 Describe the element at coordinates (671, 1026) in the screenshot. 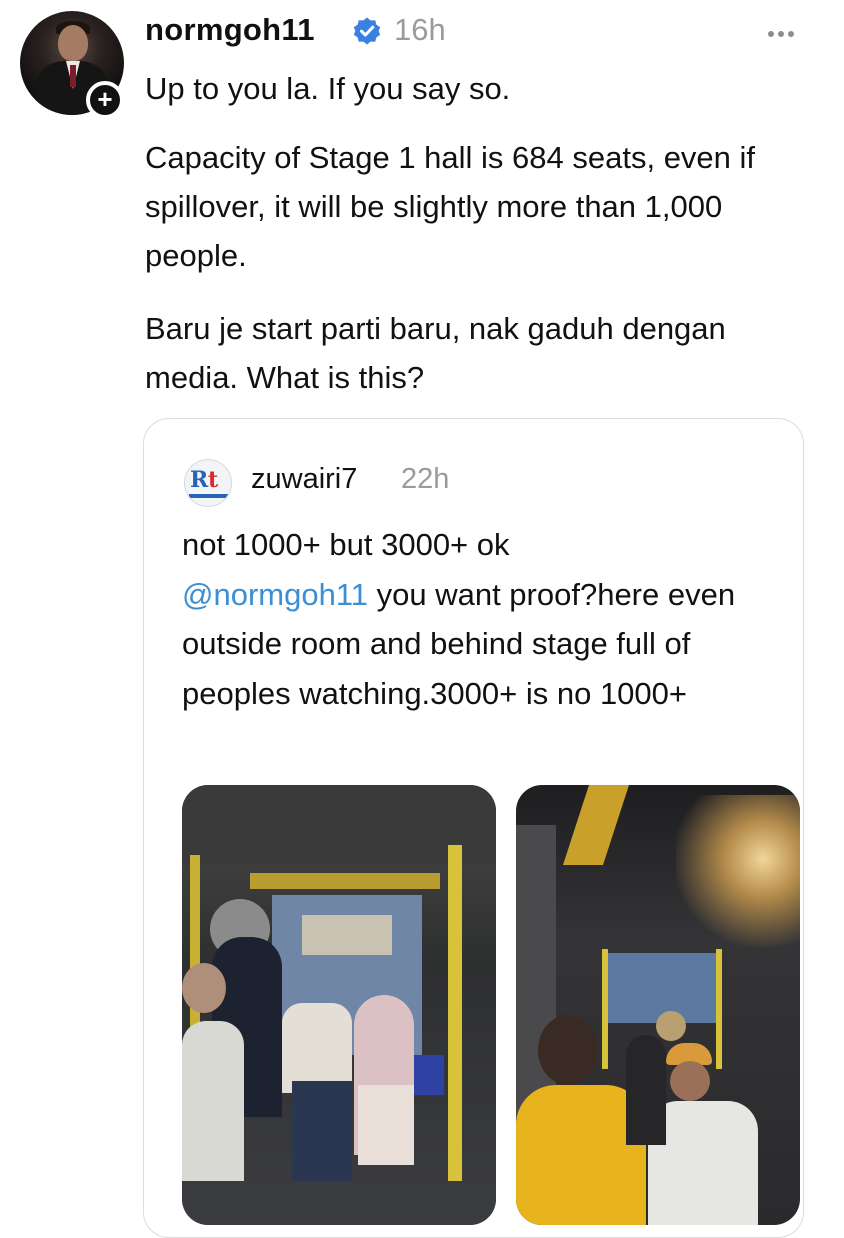

I see `person-head-beige-cap` at that location.